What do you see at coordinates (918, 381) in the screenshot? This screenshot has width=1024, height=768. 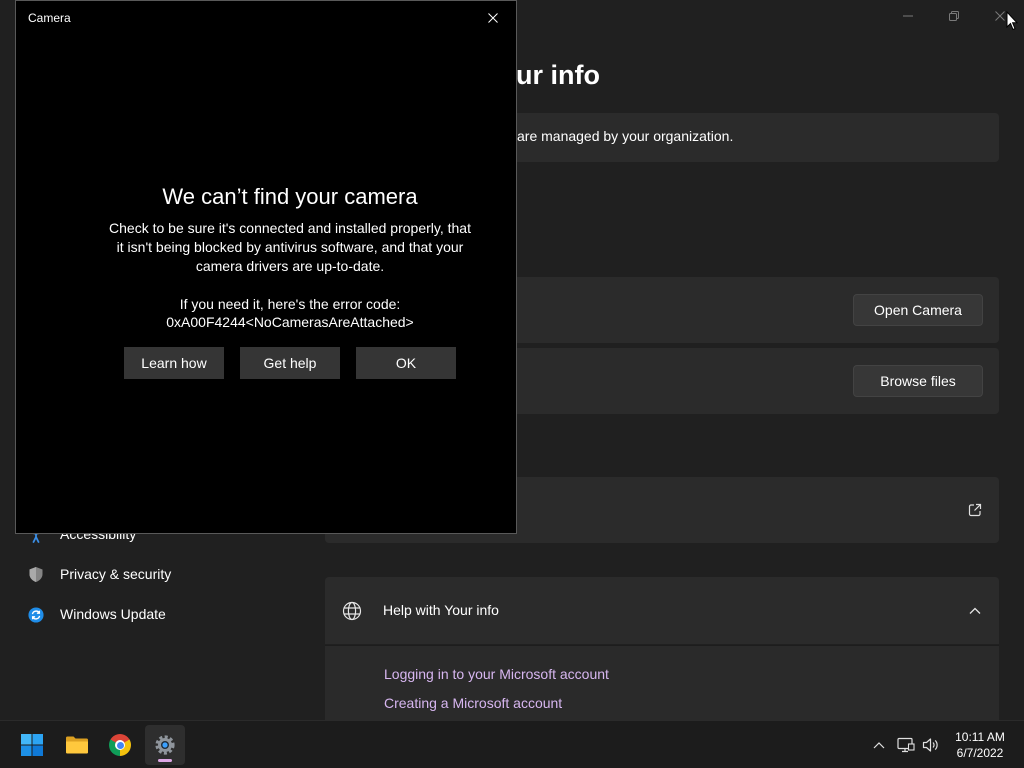 I see `browse-files-button: Browse files` at bounding box center [918, 381].